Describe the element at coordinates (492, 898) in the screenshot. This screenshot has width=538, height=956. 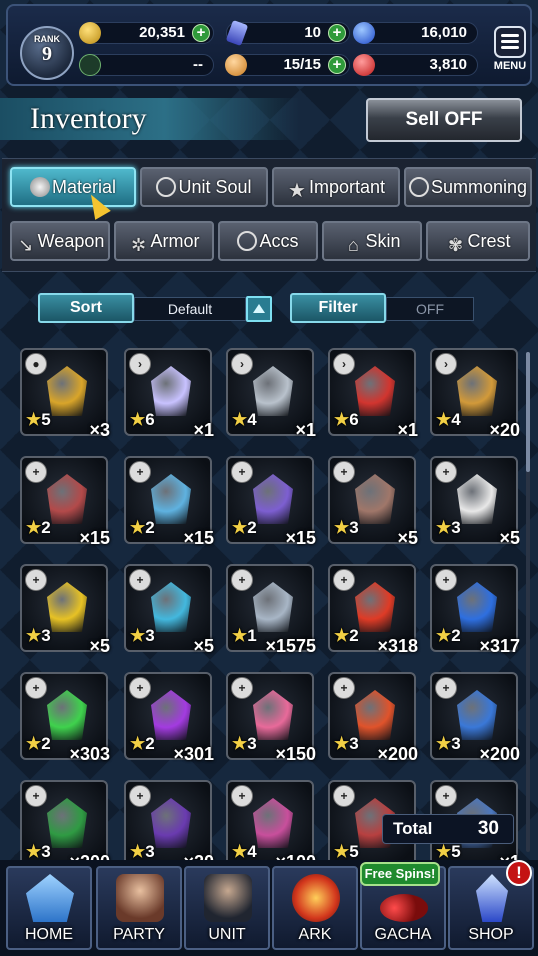
I see `shop-crystal-icon` at that location.